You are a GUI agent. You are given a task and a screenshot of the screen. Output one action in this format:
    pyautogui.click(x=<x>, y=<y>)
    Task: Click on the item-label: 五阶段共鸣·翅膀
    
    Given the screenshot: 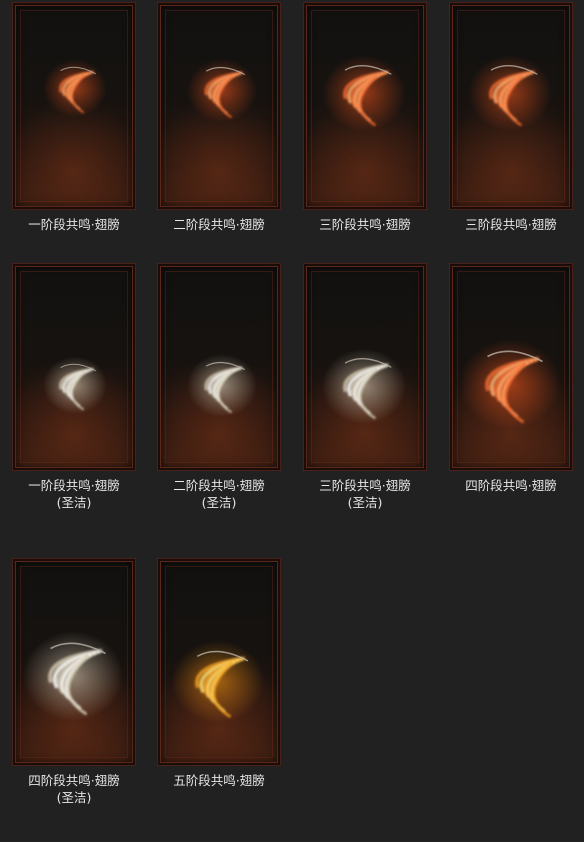 What is the action you would take?
    pyautogui.click(x=219, y=780)
    